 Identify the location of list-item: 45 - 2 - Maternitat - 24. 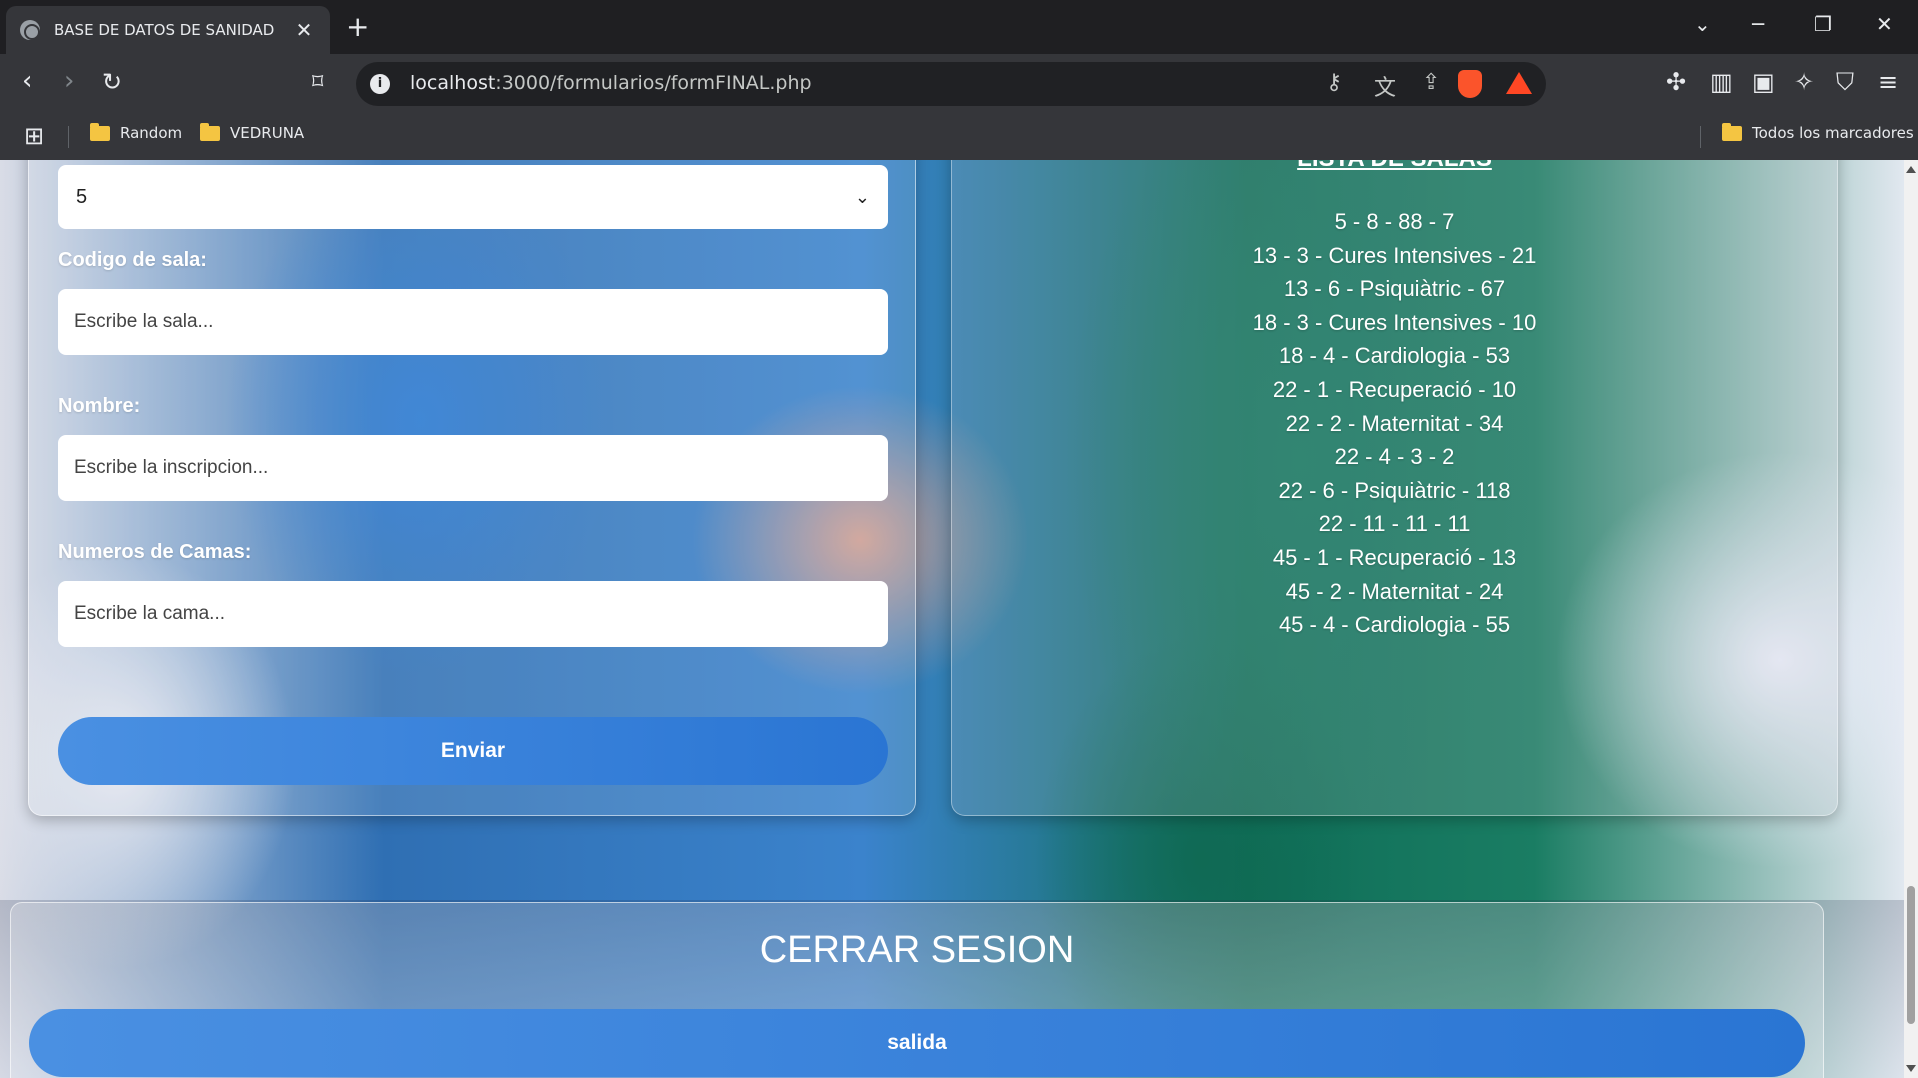
(1394, 591).